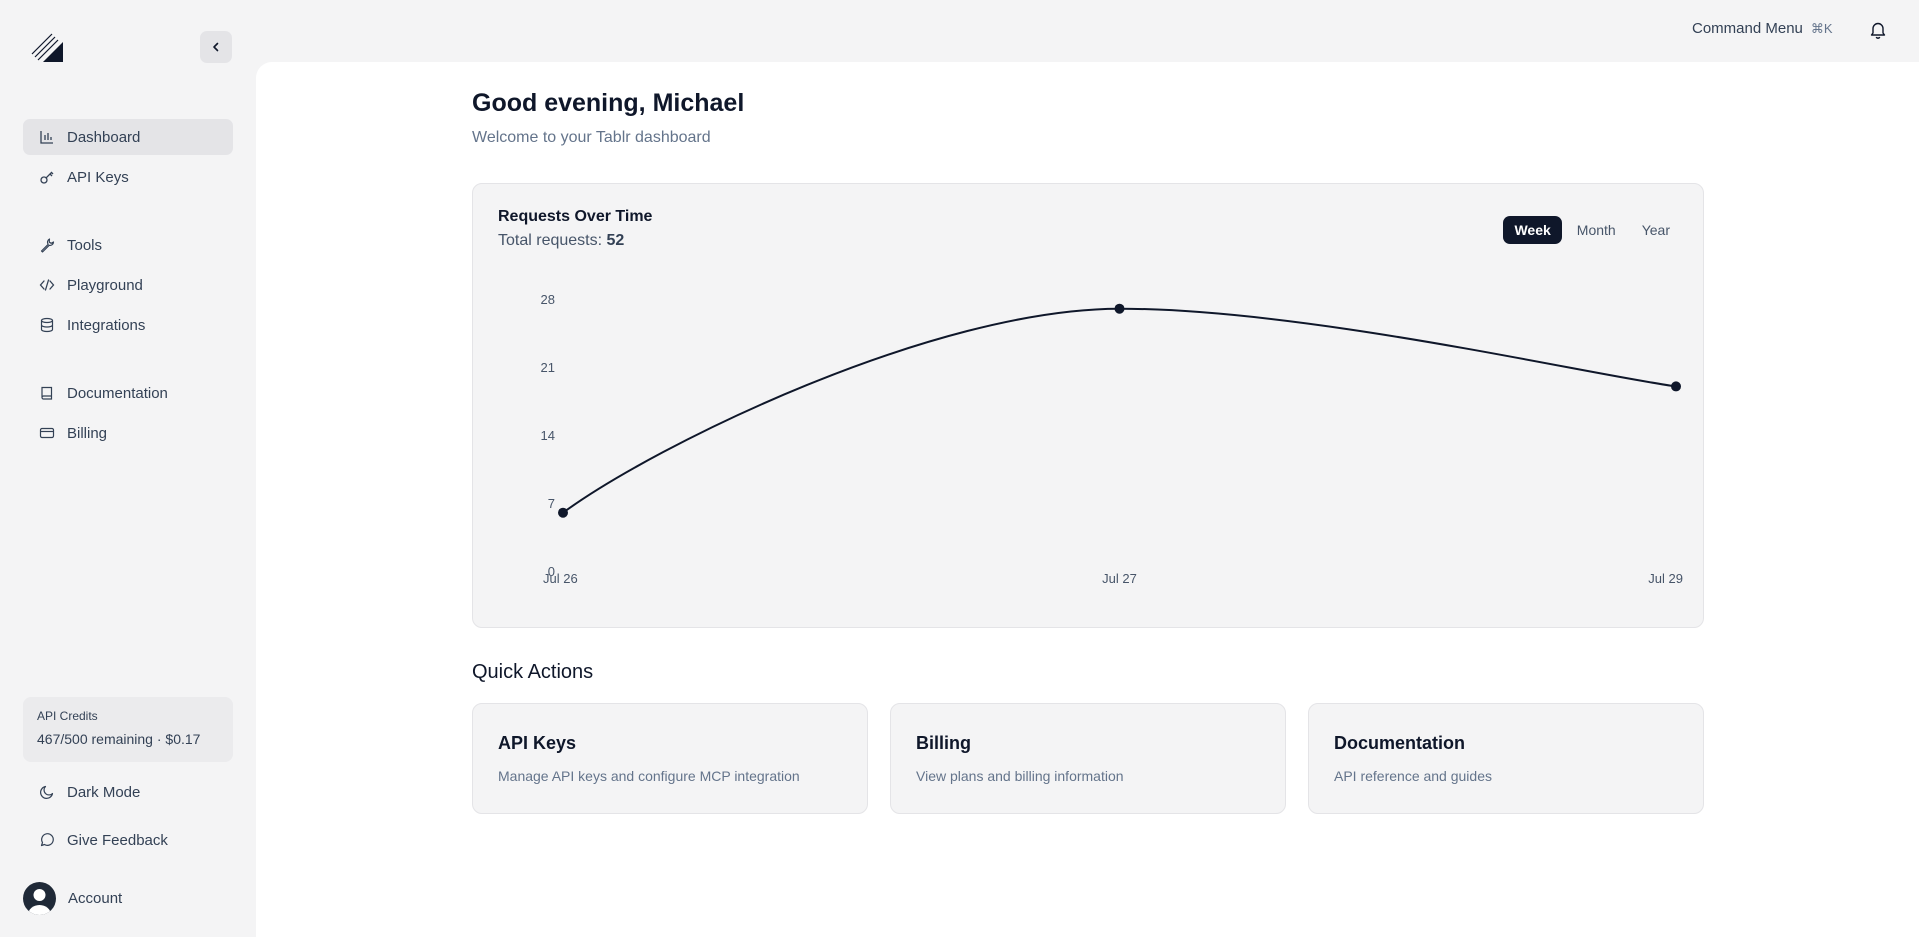  What do you see at coordinates (39, 898) in the screenshot?
I see `avatar` at bounding box center [39, 898].